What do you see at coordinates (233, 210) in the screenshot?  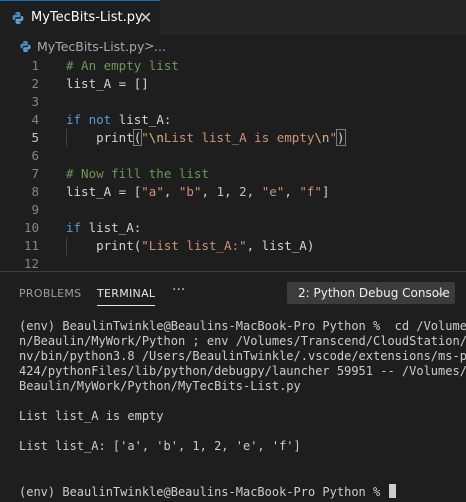 I see `code-line: 9` at bounding box center [233, 210].